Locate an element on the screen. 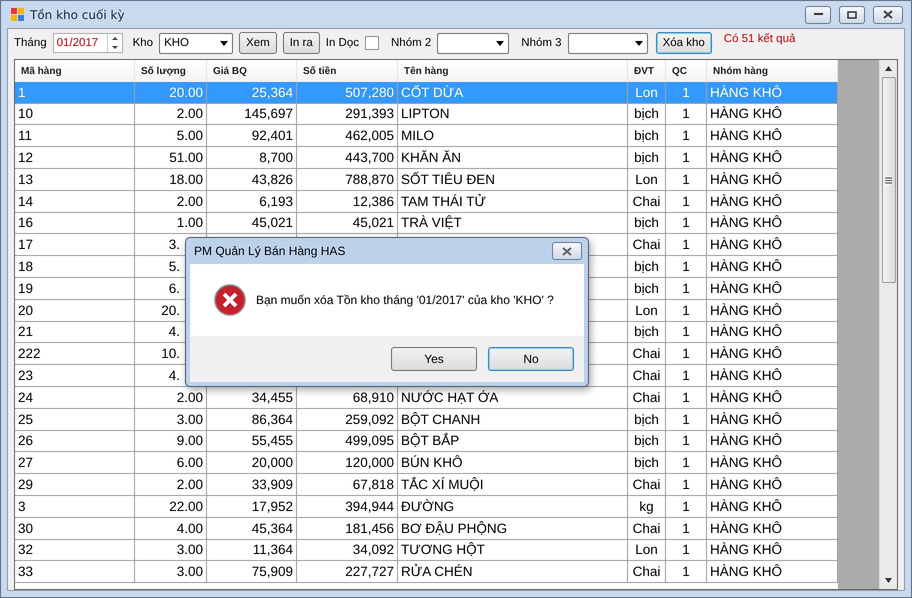  table-cell: kg is located at coordinates (646, 506).